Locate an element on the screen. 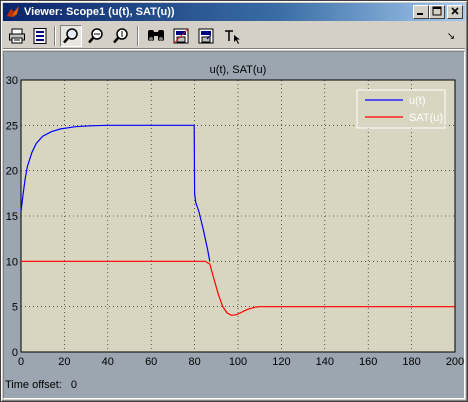 The image size is (468, 402). floating-scope-icon is located at coordinates (232, 37).